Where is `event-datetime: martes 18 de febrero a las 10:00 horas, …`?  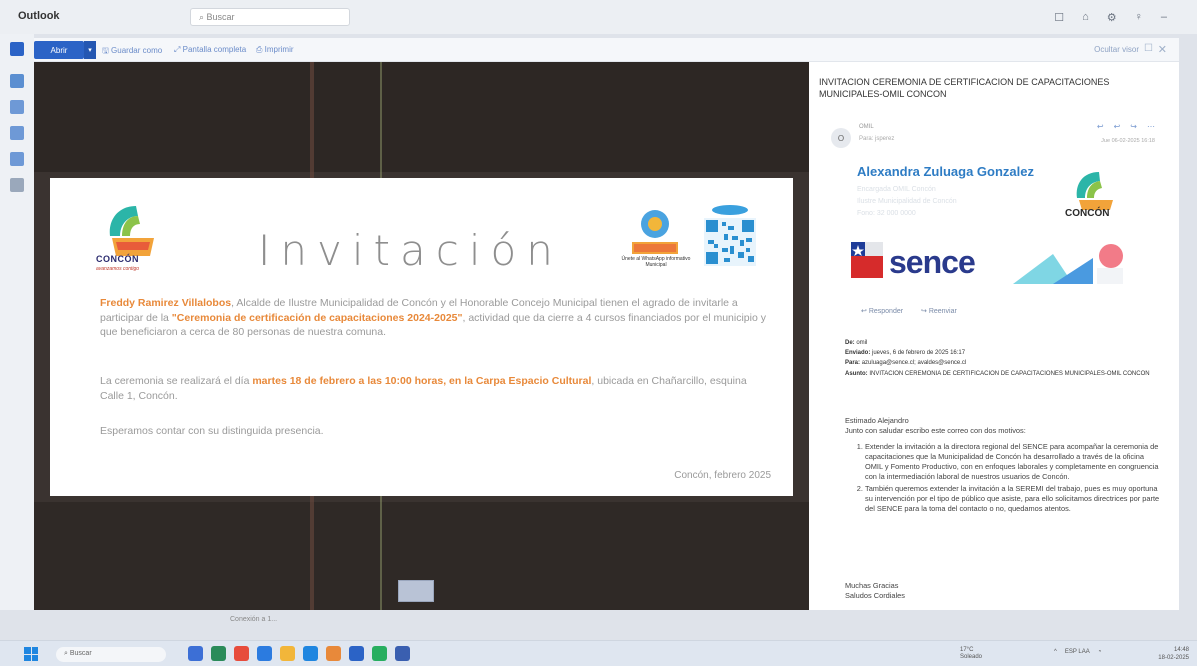 event-datetime: martes 18 de febrero a las 10:00 horas, … is located at coordinates (422, 381).